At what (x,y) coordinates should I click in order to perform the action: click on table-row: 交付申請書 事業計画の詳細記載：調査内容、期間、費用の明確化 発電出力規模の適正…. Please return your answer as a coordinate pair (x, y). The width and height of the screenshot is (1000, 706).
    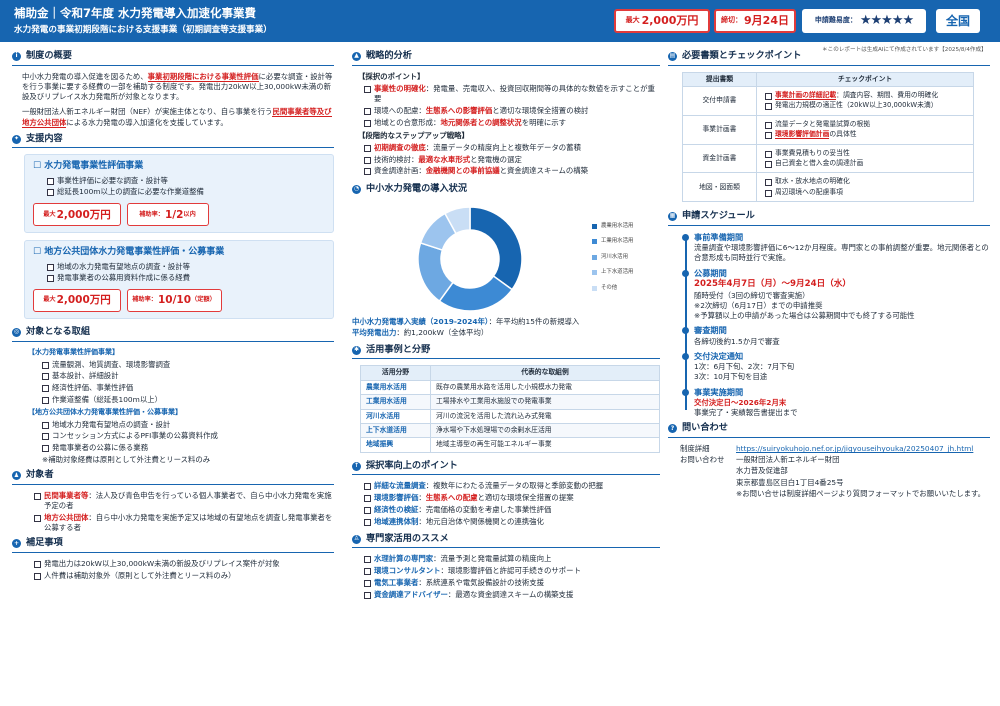
    Looking at the image, I should click on (828, 101).